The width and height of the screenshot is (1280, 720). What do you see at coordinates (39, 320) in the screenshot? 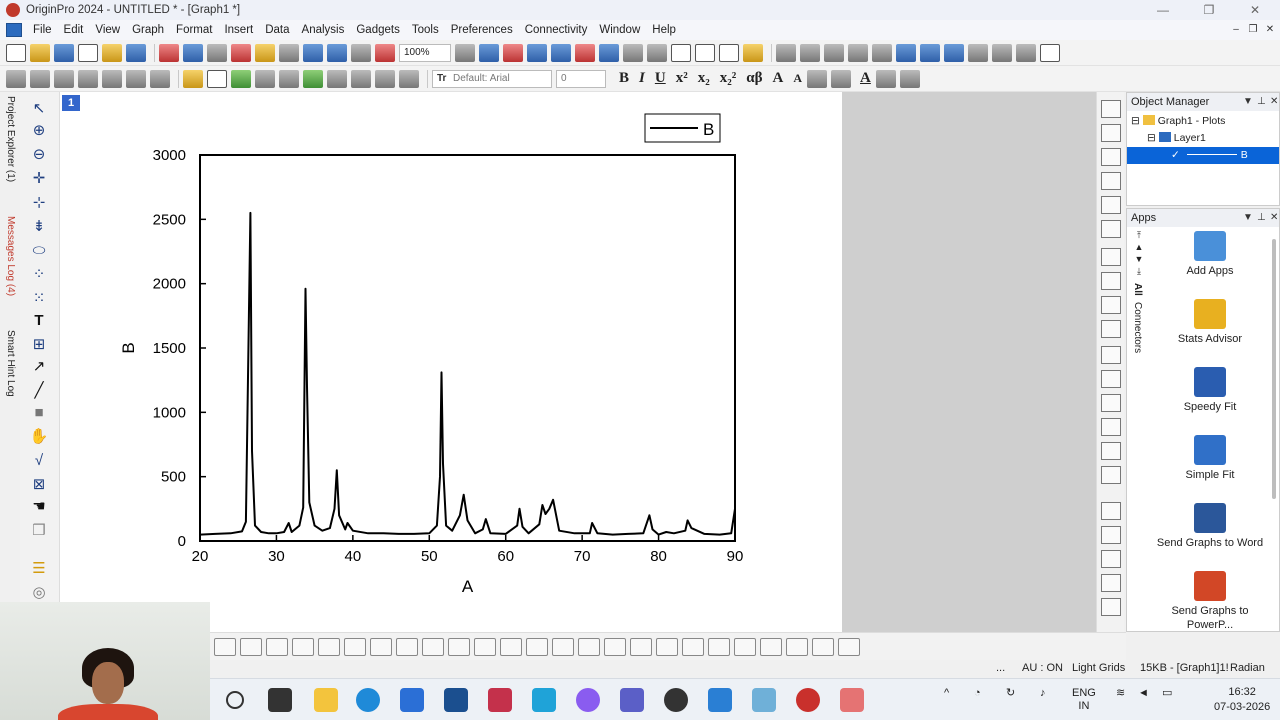
I see `text-tool-icon: T` at bounding box center [39, 320].